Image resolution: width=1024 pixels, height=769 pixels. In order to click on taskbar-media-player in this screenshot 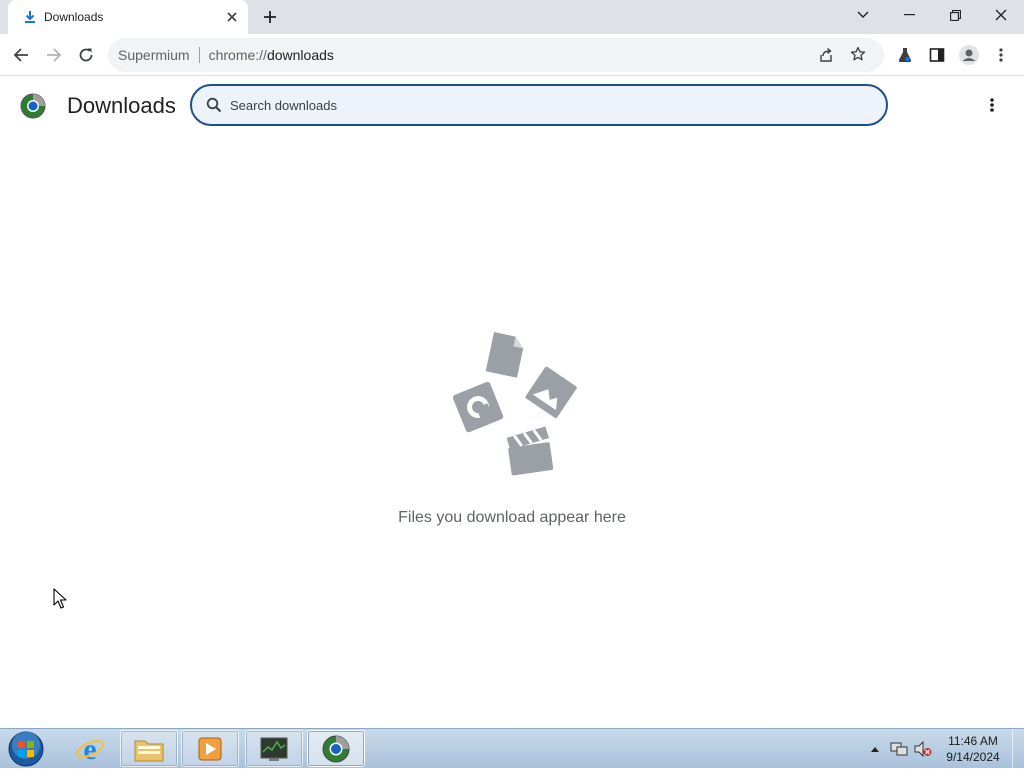, I will do `click(210, 748)`.